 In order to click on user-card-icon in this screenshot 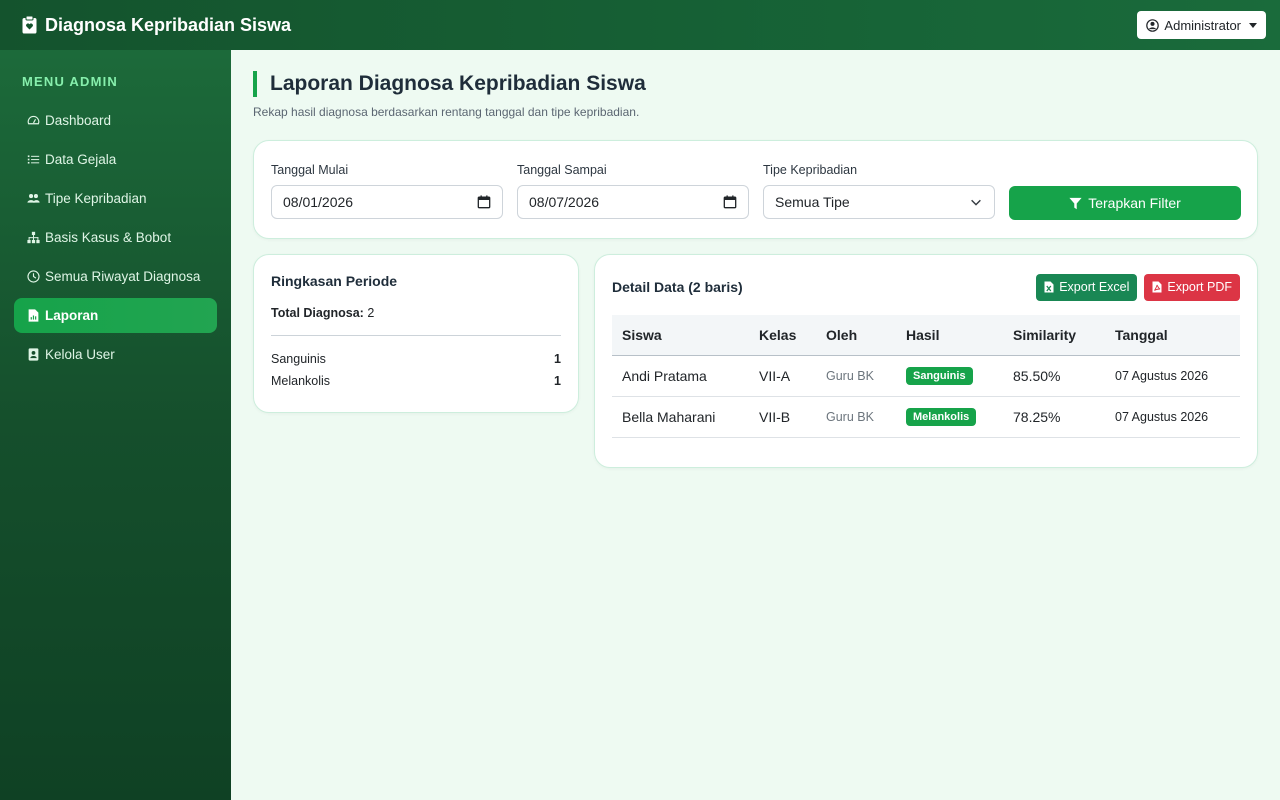, I will do `click(33, 354)`.